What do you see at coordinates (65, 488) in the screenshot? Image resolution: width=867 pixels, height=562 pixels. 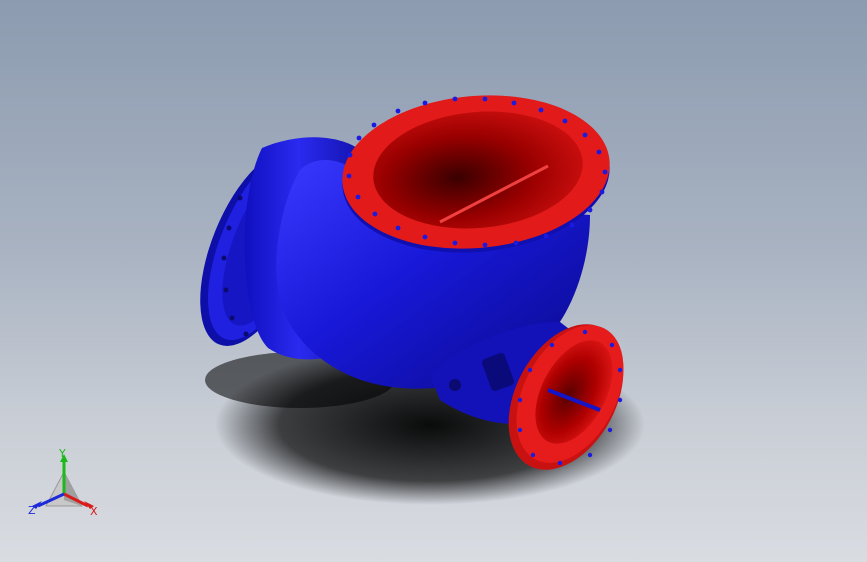 I see `orientation-triad: Y X Z` at bounding box center [65, 488].